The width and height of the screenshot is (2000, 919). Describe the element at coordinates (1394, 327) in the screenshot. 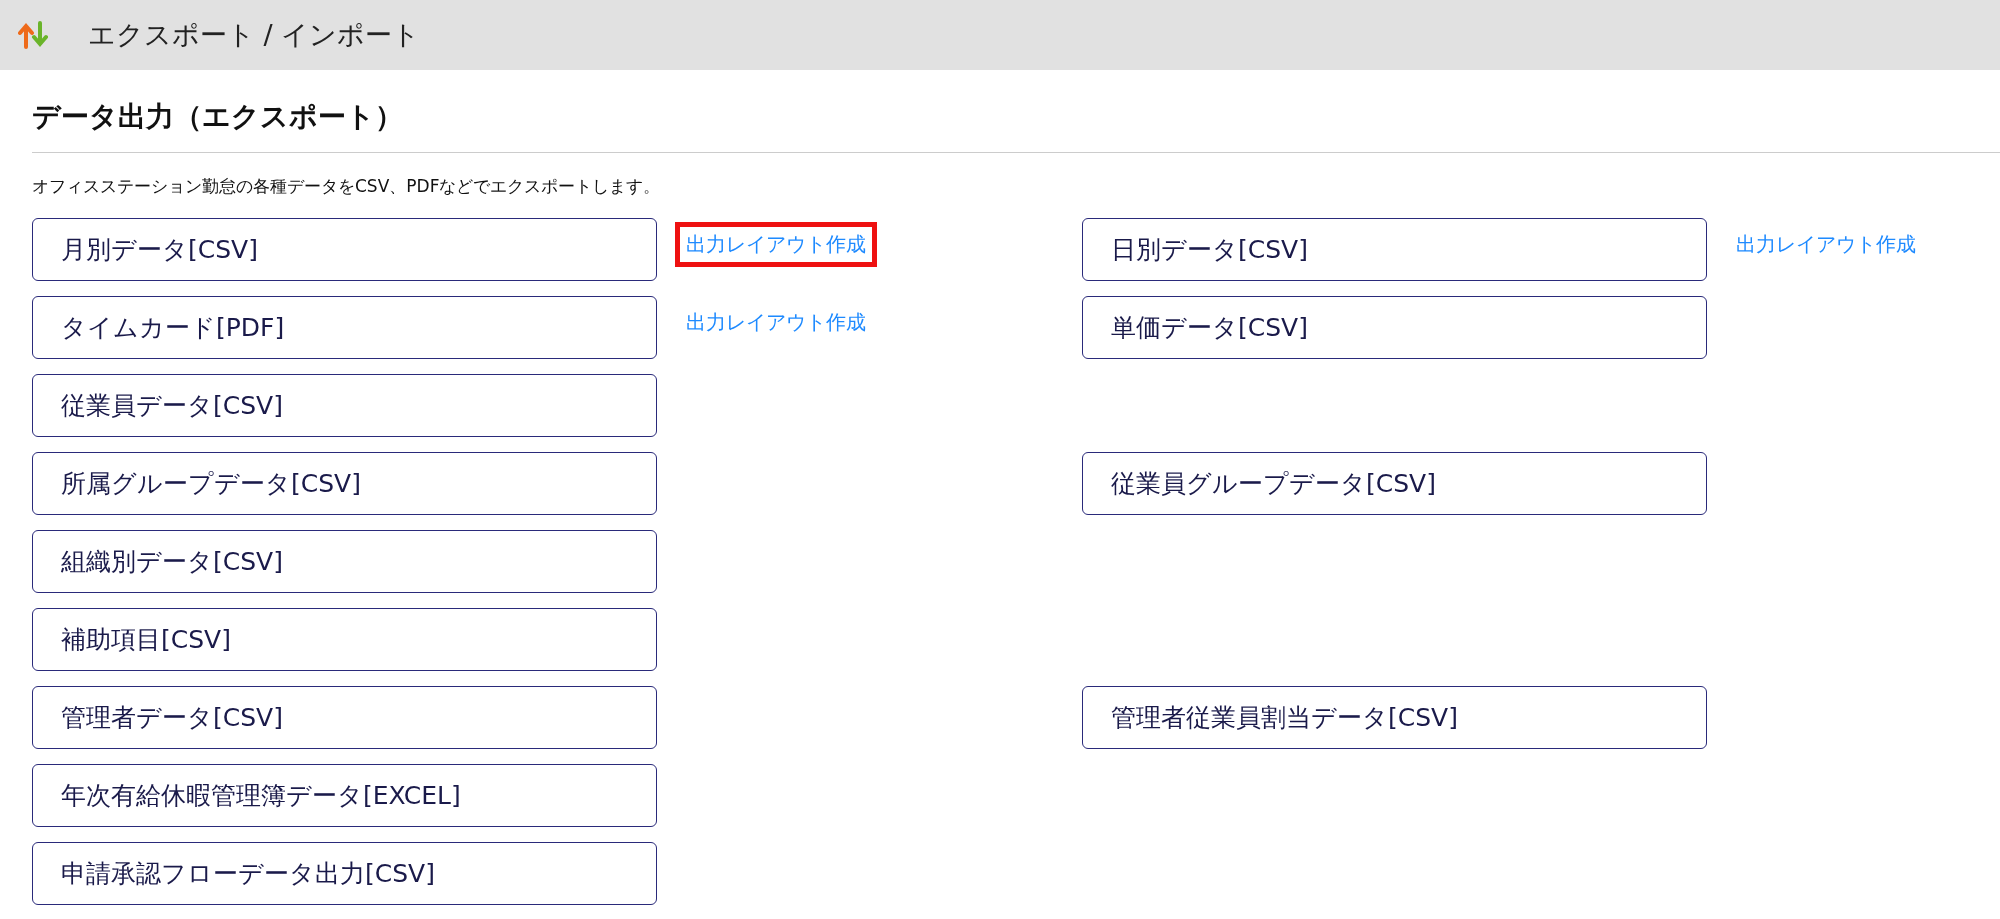

I see `export-button: 単価データ[CSV]` at that location.